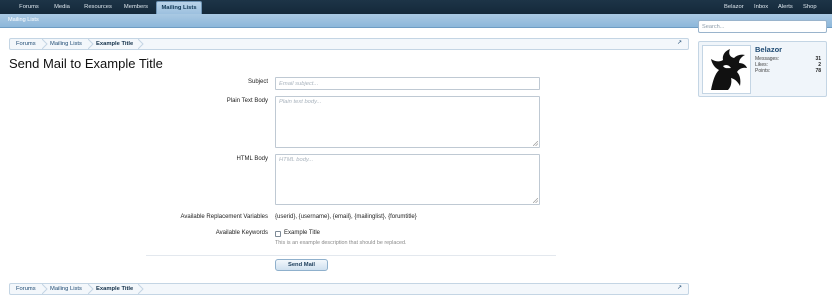 The image size is (832, 300). Describe the element at coordinates (247, 101) in the screenshot. I see `plain-text-body-label: Plain Text Body` at that location.